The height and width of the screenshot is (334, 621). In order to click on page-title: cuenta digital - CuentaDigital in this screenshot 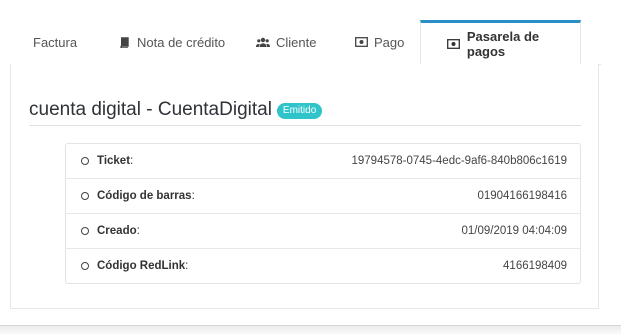, I will do `click(150, 109)`.